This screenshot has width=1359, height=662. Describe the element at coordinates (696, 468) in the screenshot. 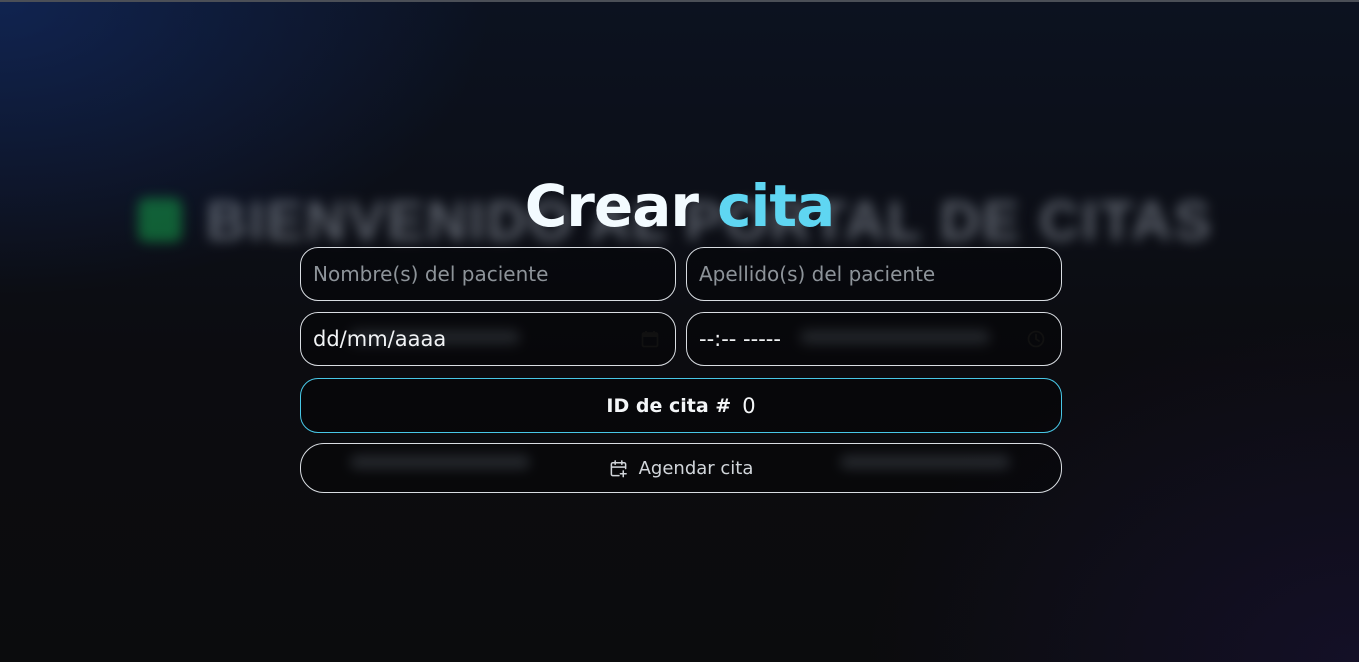

I see `schedule-appointment-label: Agendar cita` at that location.